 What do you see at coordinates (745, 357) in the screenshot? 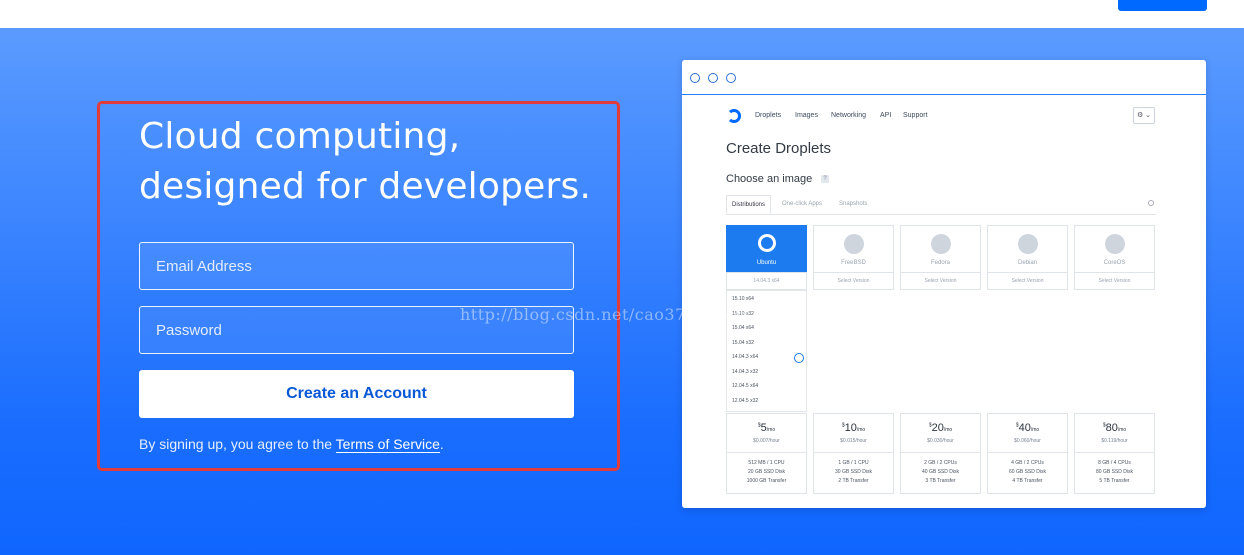
I see `version-option: 14.04.3 x64` at bounding box center [745, 357].